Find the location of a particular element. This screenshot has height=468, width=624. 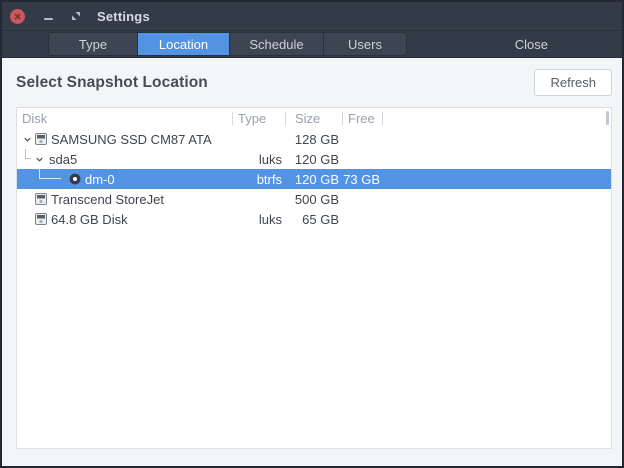

close-icon is located at coordinates (17, 16).